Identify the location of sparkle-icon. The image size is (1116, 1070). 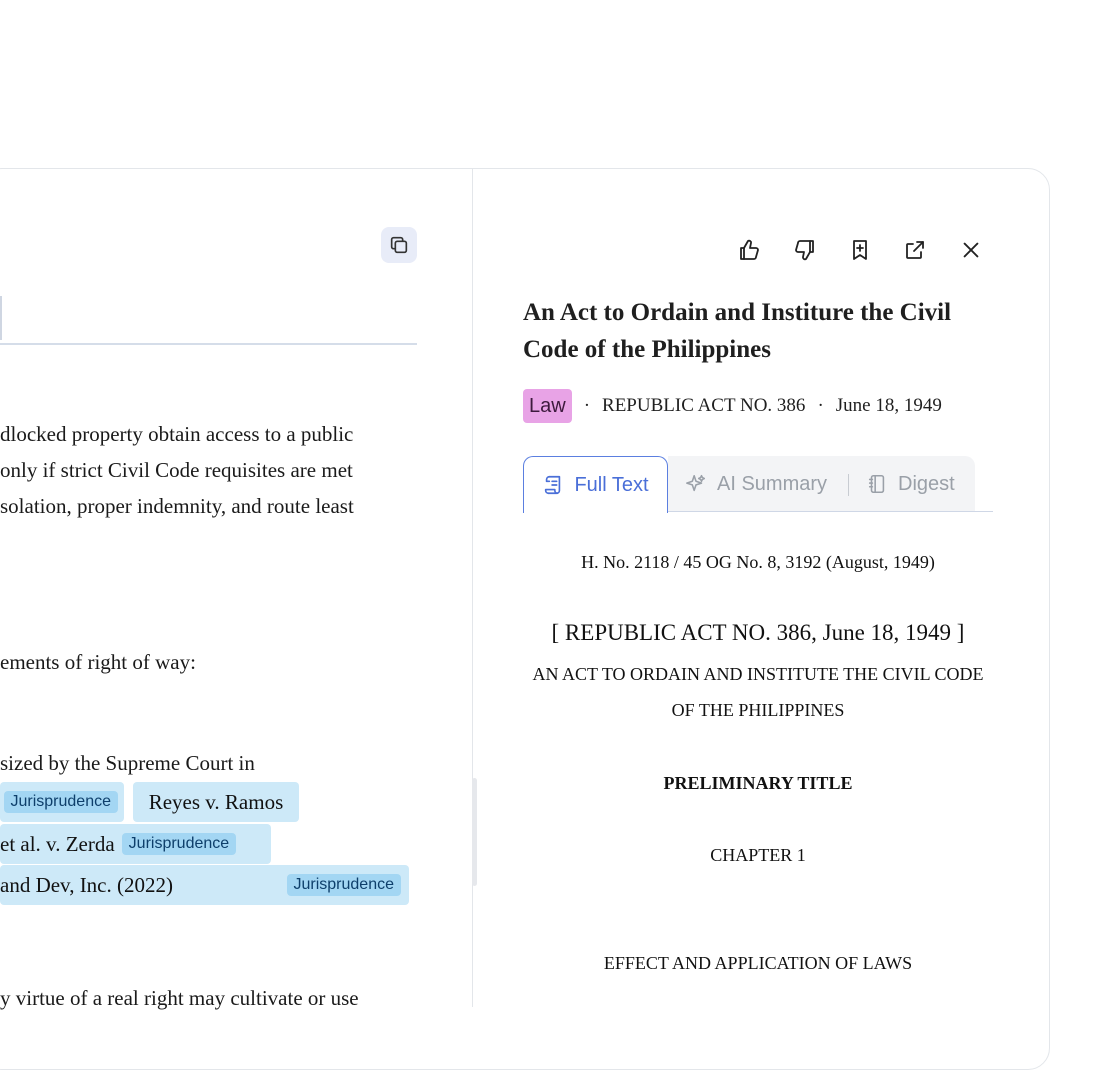
(696, 483).